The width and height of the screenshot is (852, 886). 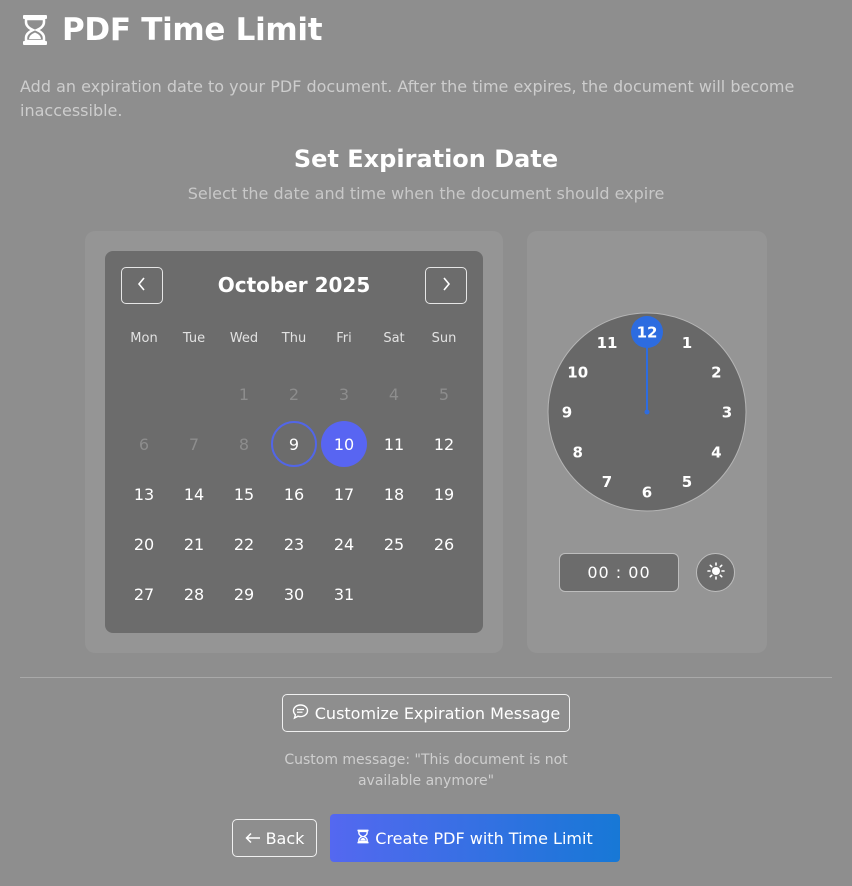 I want to click on clock-hour-9: 9, so click(x=567, y=413).